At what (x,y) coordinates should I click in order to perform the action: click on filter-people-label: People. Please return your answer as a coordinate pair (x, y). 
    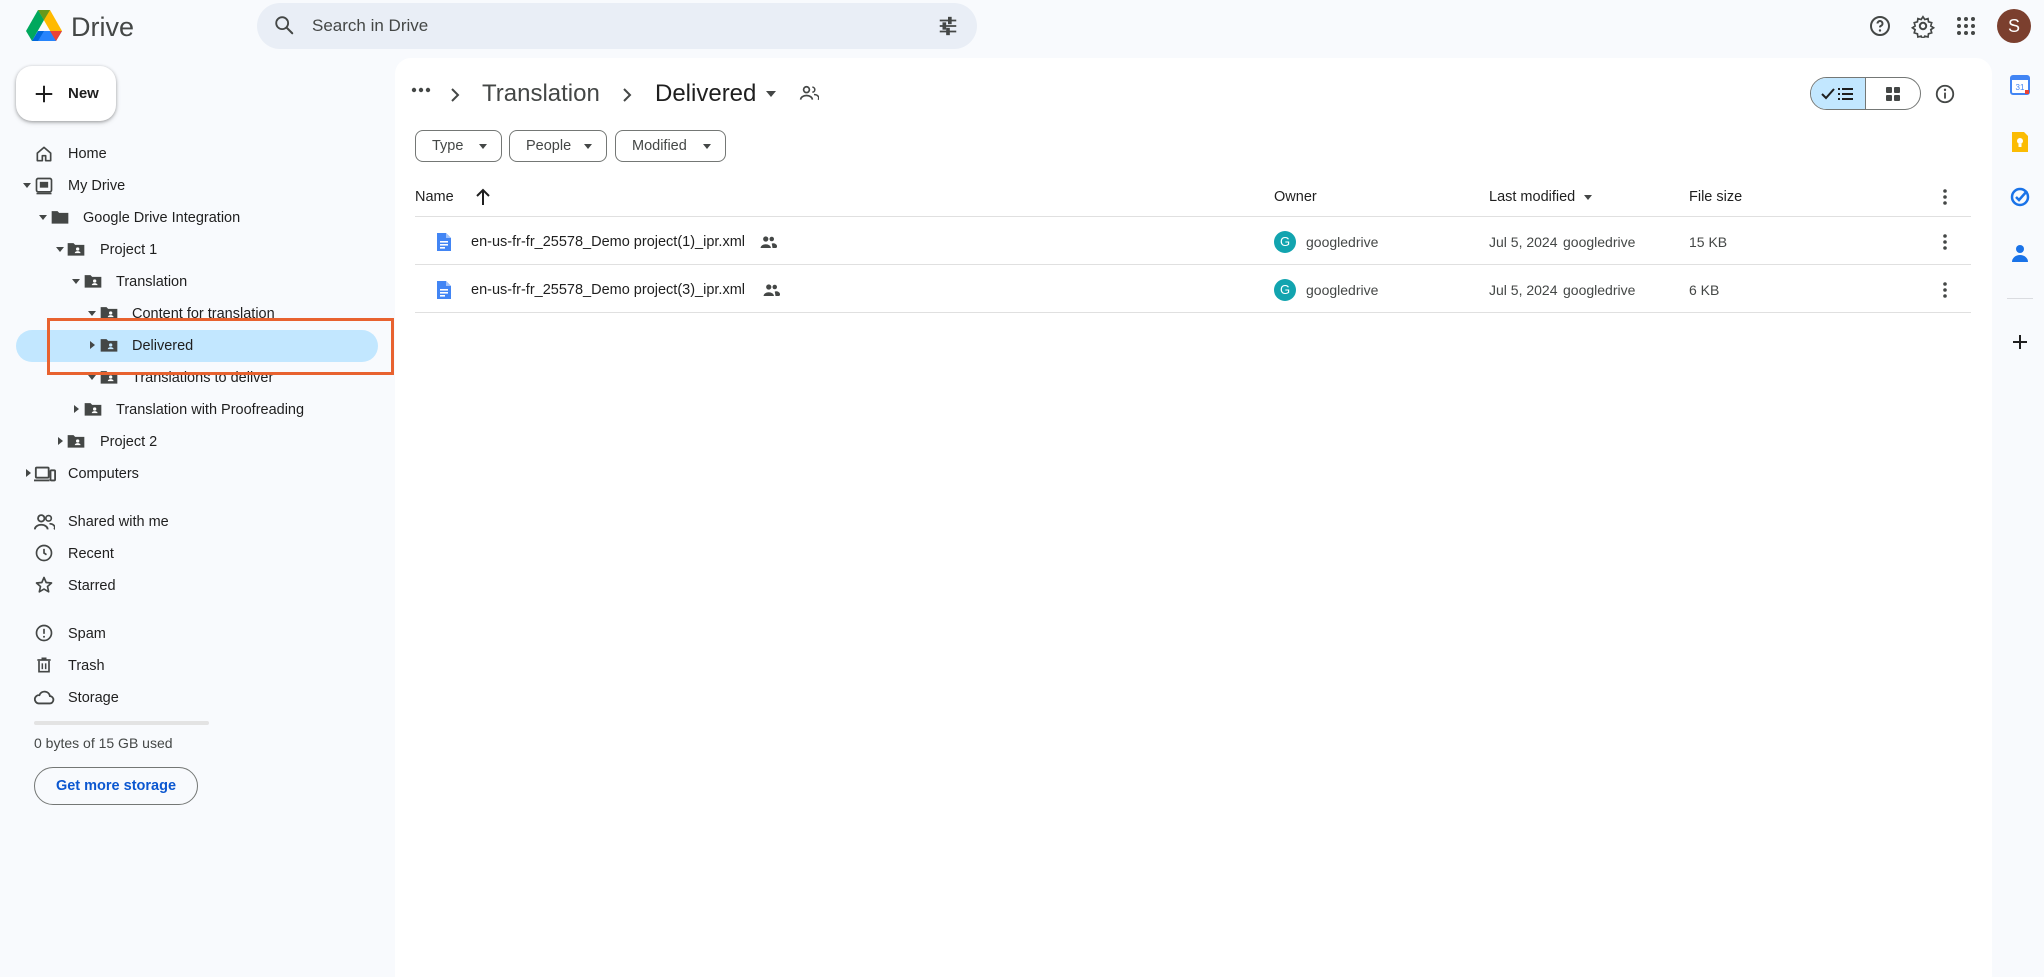
    Looking at the image, I should click on (549, 146).